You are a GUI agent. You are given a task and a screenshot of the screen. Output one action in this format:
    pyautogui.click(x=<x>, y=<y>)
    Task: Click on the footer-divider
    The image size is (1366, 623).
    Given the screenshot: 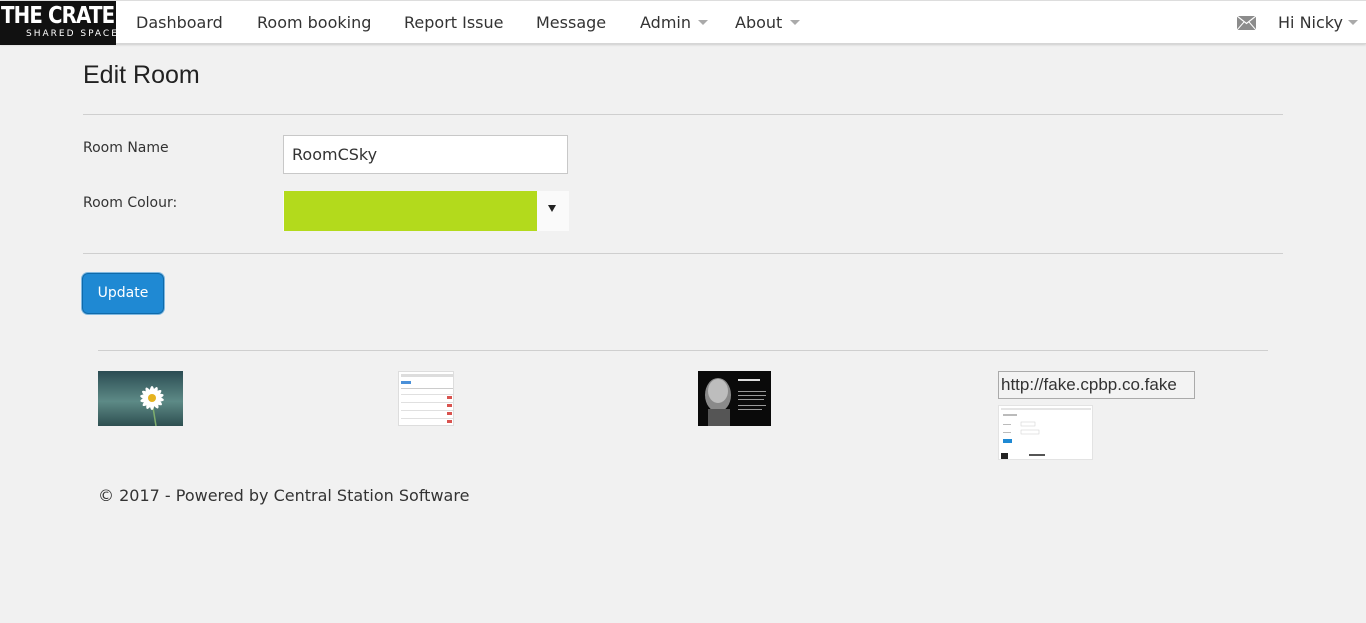 What is the action you would take?
    pyautogui.click(x=683, y=350)
    